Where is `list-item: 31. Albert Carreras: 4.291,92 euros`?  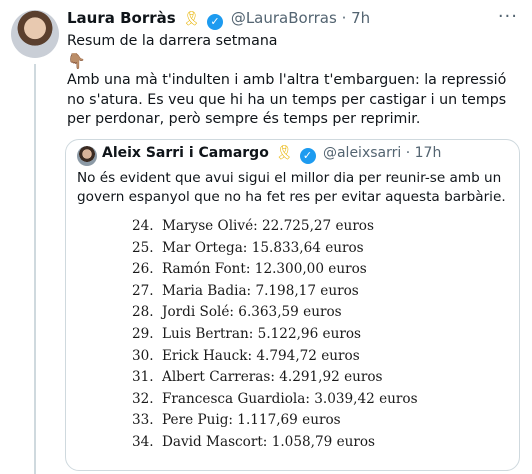 list-item: 31. Albert Carreras: 4.291,92 euros is located at coordinates (297, 378).